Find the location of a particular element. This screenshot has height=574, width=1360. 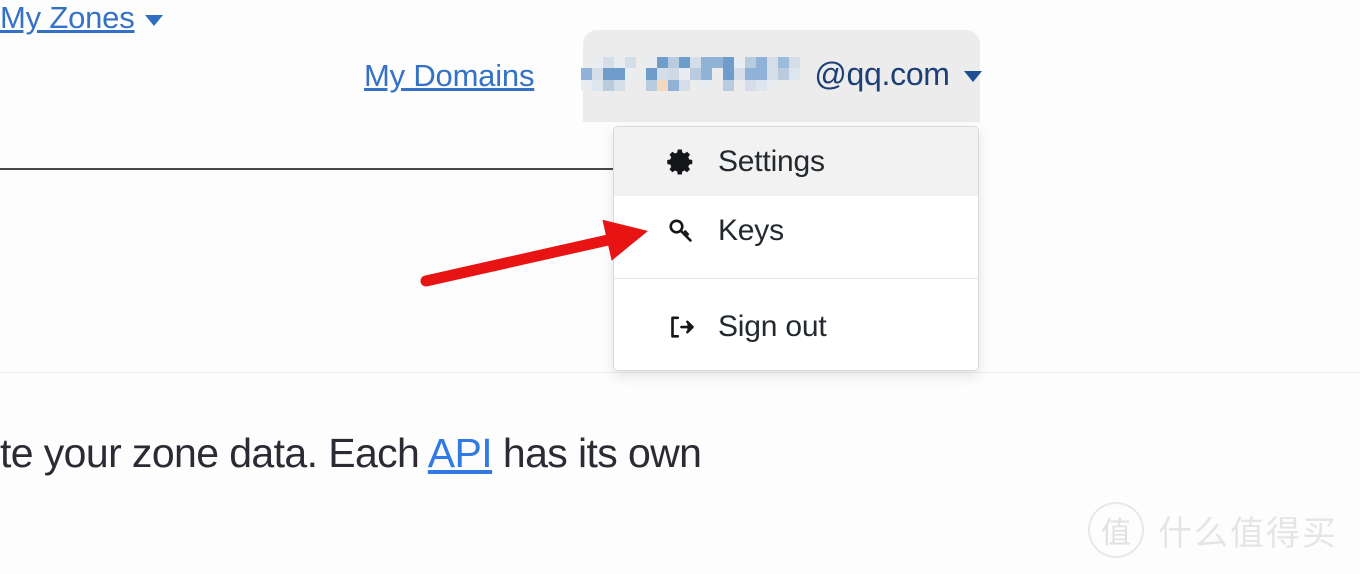

watermark: 值 什么值得买 is located at coordinates (1213, 530).